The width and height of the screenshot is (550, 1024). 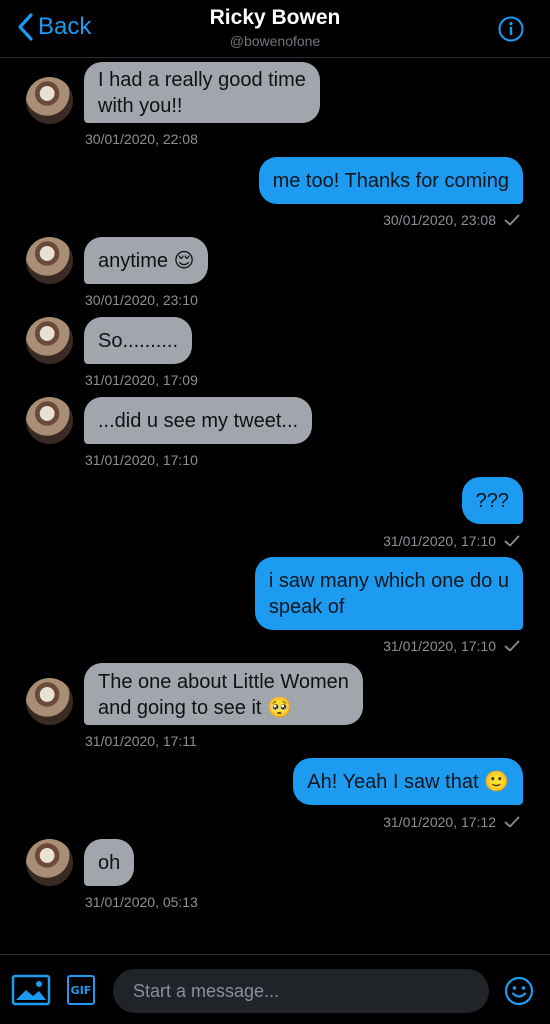 I want to click on message-text: ???, so click(x=492, y=500).